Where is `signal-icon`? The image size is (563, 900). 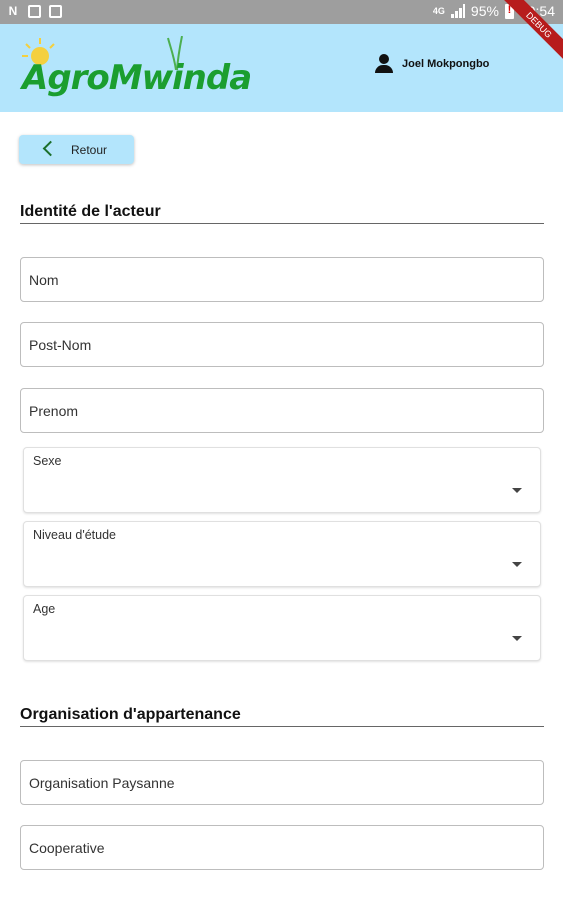
signal-icon is located at coordinates (457, 11).